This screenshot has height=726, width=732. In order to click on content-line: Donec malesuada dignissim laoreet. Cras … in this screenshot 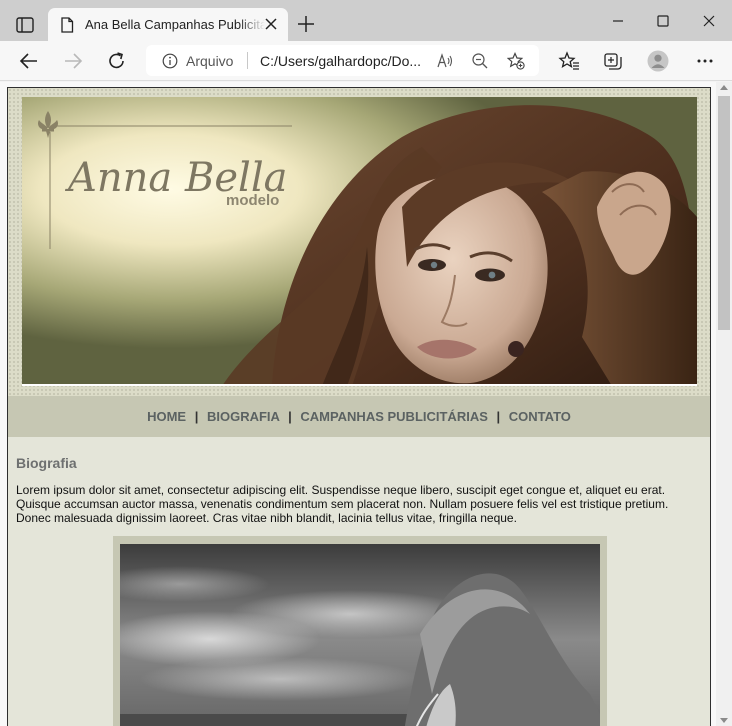, I will do `click(266, 518)`.